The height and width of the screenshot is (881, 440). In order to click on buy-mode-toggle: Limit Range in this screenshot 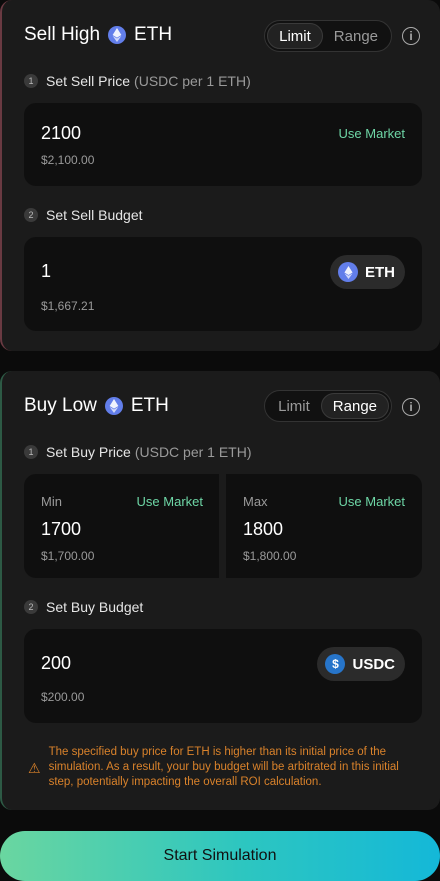, I will do `click(328, 406)`.